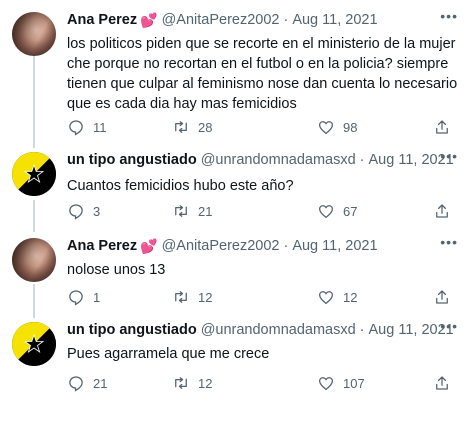  What do you see at coordinates (168, 354) in the screenshot?
I see `tweet-text: Pues agarramela que me crece` at bounding box center [168, 354].